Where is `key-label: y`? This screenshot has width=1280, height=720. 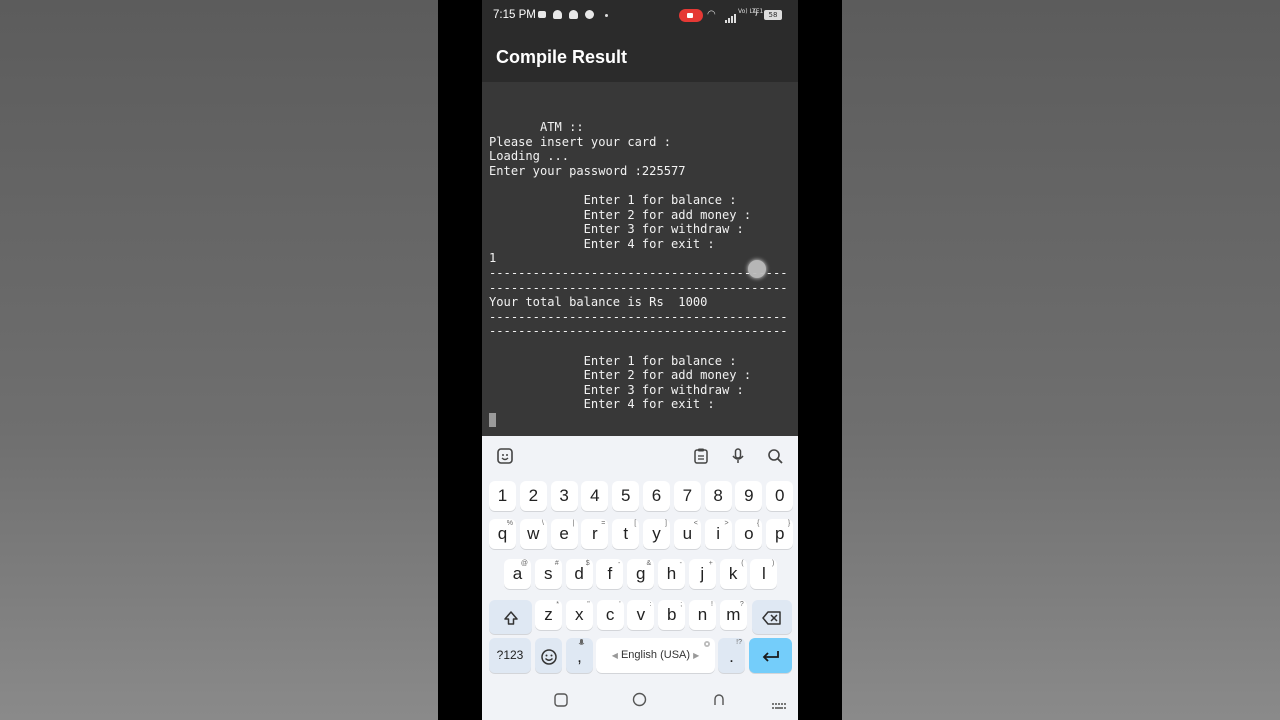
key-label: y is located at coordinates (656, 533).